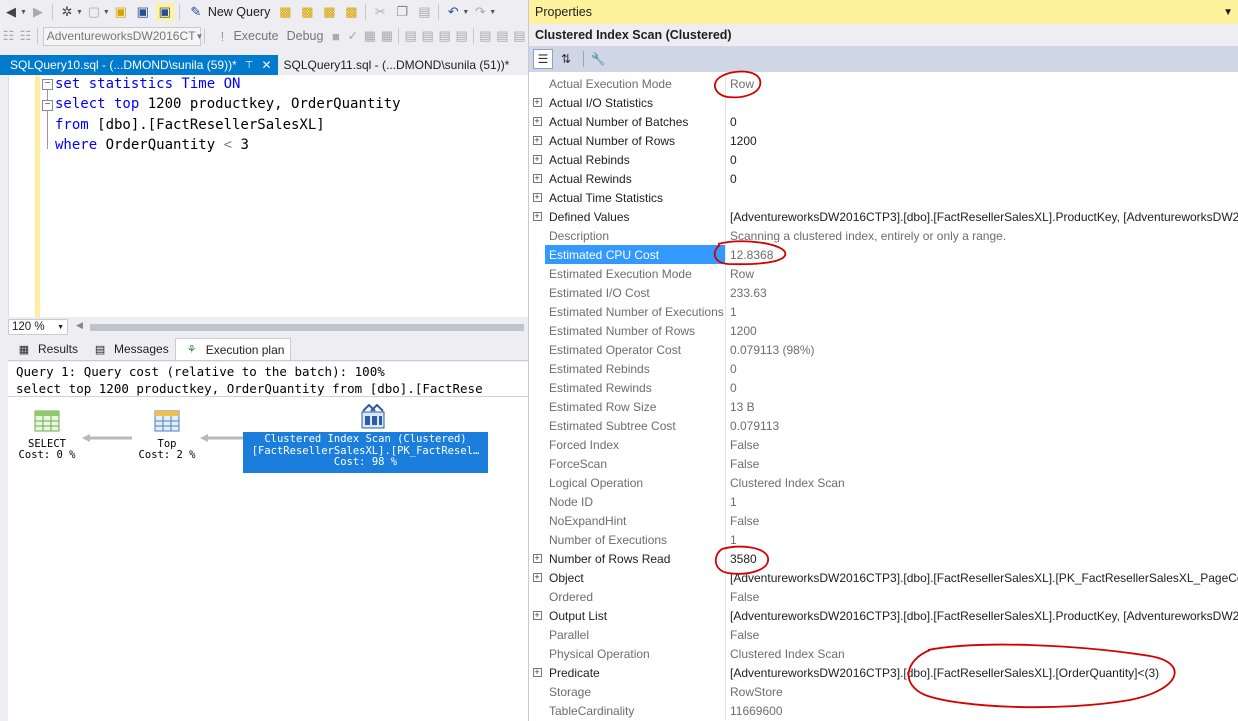 The height and width of the screenshot is (721, 1238). I want to click on cut-icon: ✂, so click(380, 12).